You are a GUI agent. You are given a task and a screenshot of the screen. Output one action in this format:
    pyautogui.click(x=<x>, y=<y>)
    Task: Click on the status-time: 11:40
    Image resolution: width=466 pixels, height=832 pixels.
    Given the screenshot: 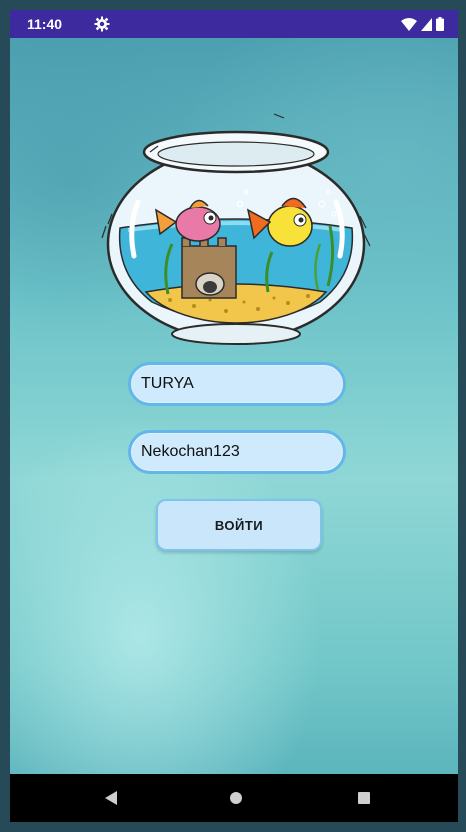 What is the action you would take?
    pyautogui.click(x=45, y=24)
    